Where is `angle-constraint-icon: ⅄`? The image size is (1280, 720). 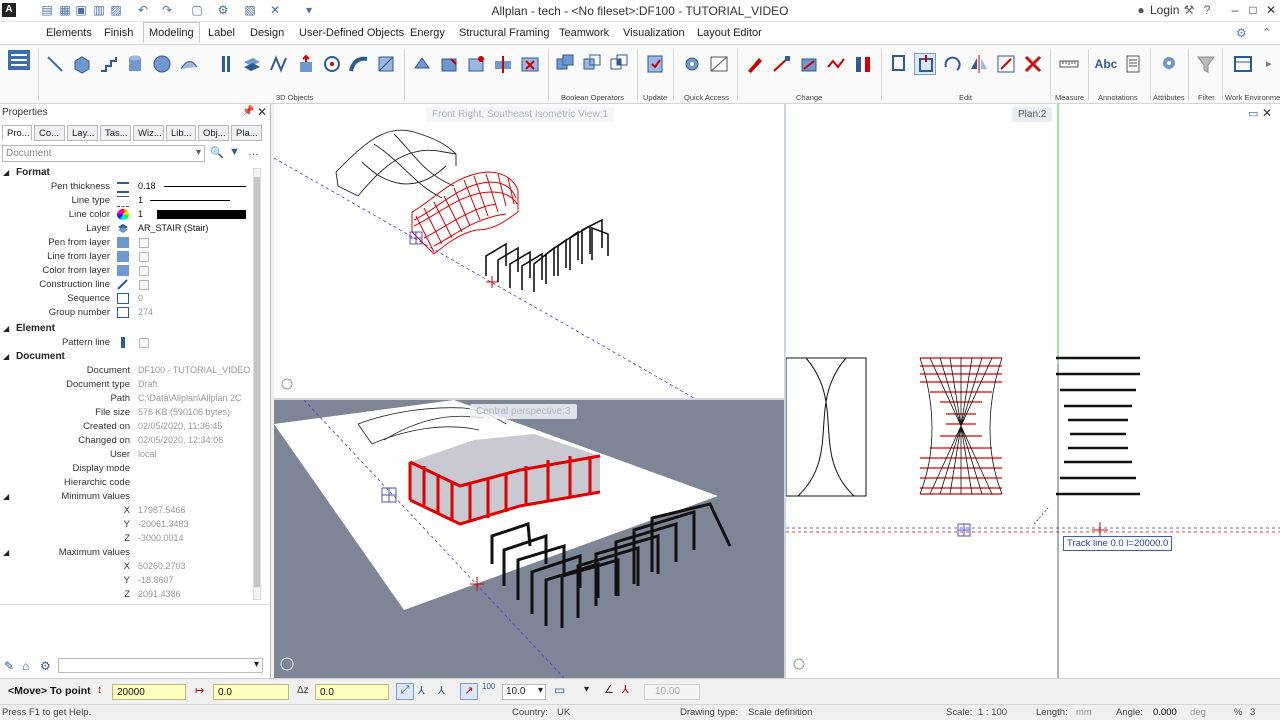 angle-constraint-icon: ⅄ is located at coordinates (625, 689).